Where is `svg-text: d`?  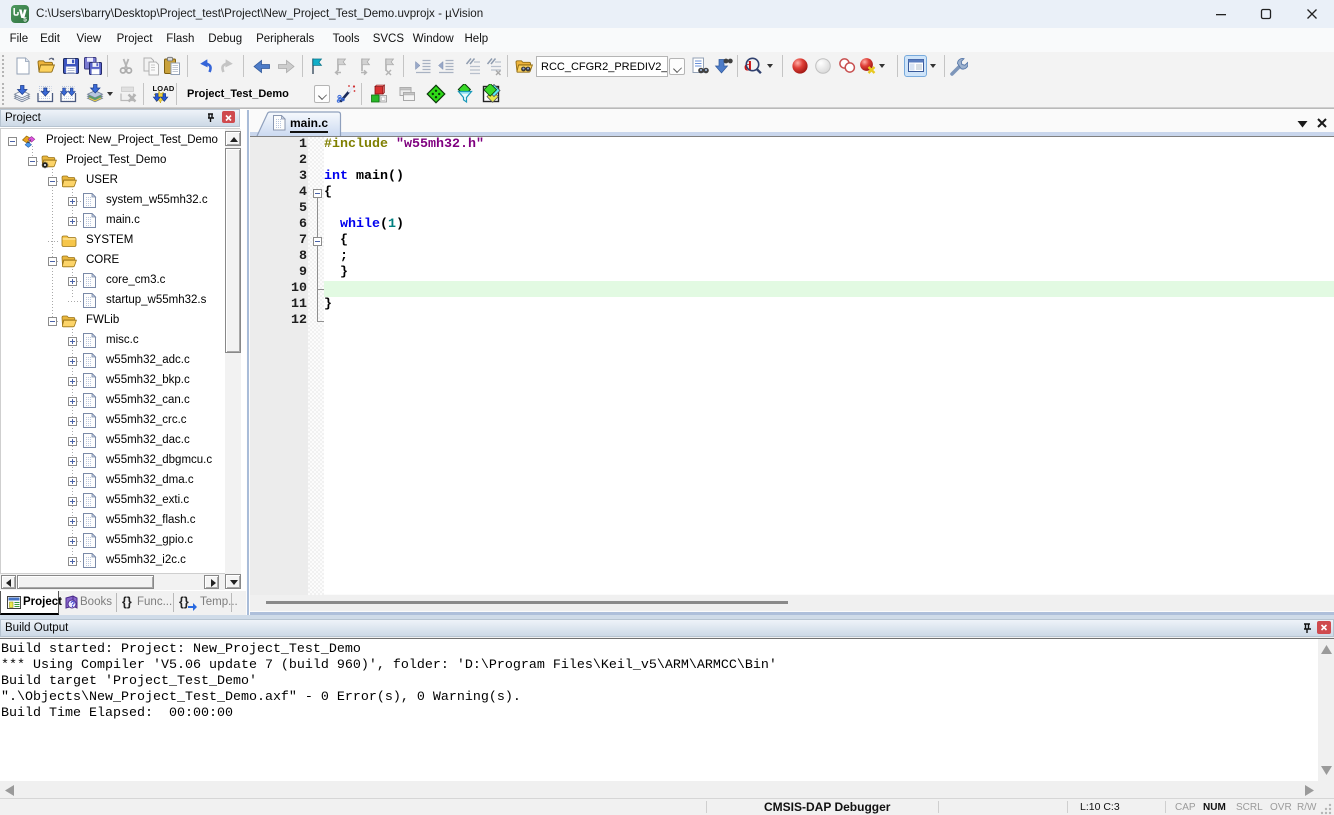
svg-text: d is located at coordinates (748, 67).